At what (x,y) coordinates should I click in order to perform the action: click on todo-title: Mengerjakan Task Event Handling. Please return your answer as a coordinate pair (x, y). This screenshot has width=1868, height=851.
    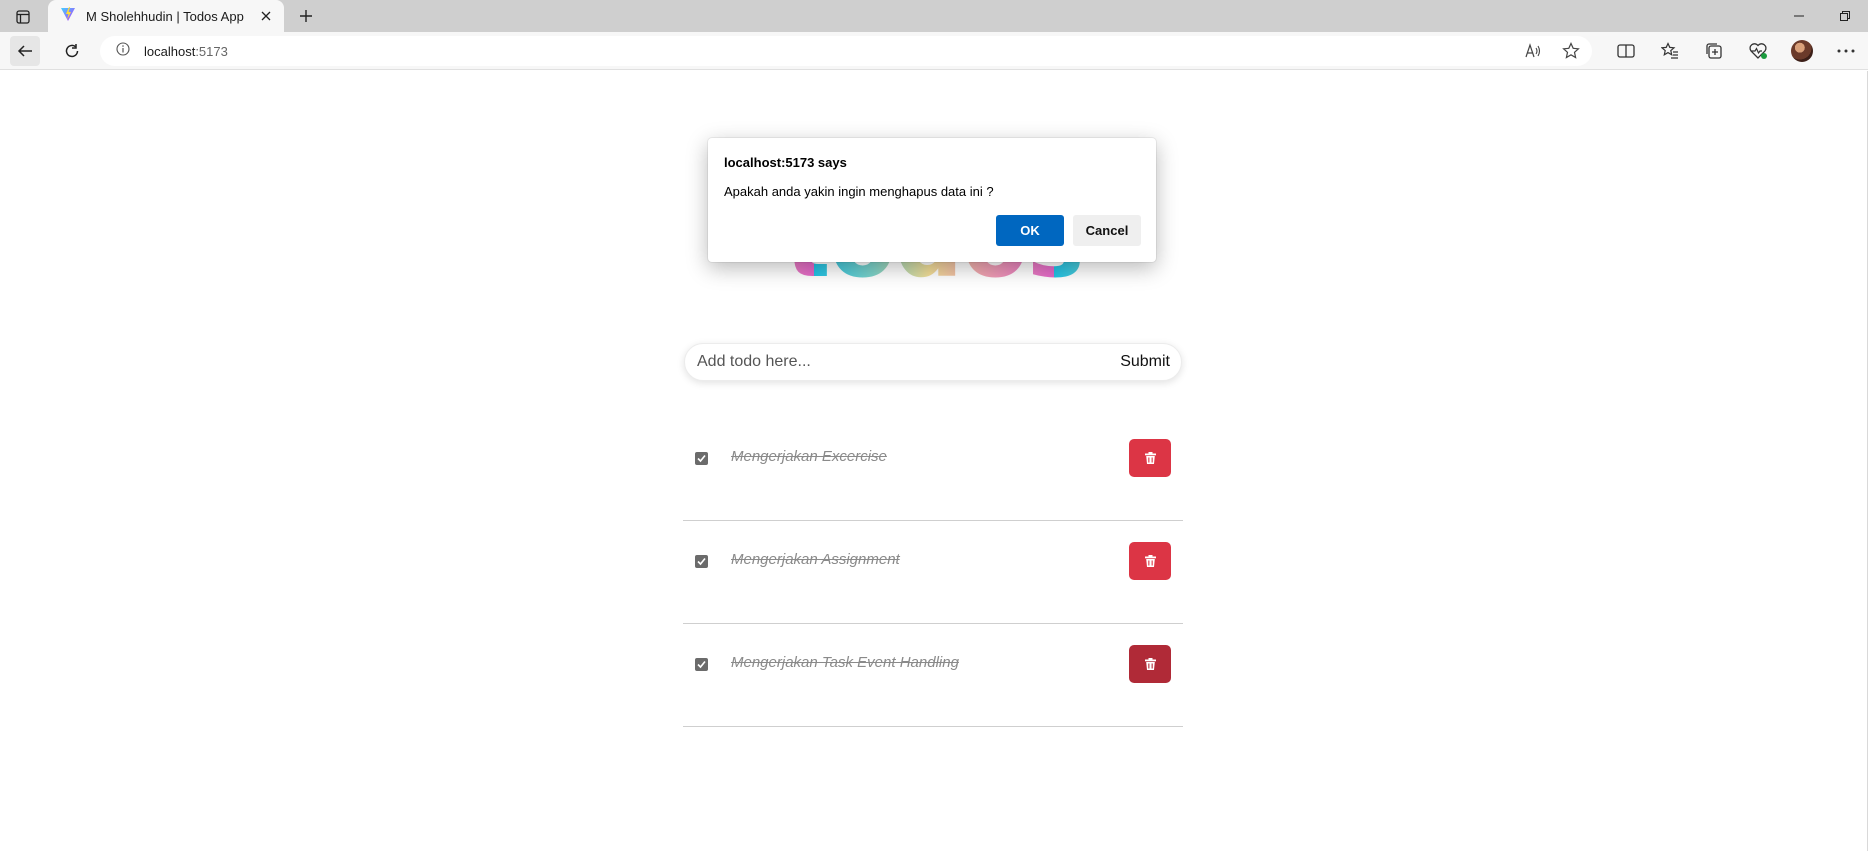
    Looking at the image, I should click on (845, 662).